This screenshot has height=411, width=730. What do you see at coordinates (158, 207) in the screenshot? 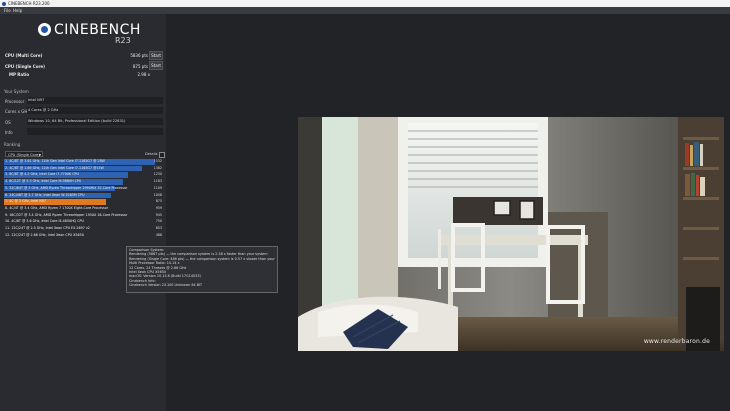
I see `ranking-row-score: 959` at bounding box center [158, 207].